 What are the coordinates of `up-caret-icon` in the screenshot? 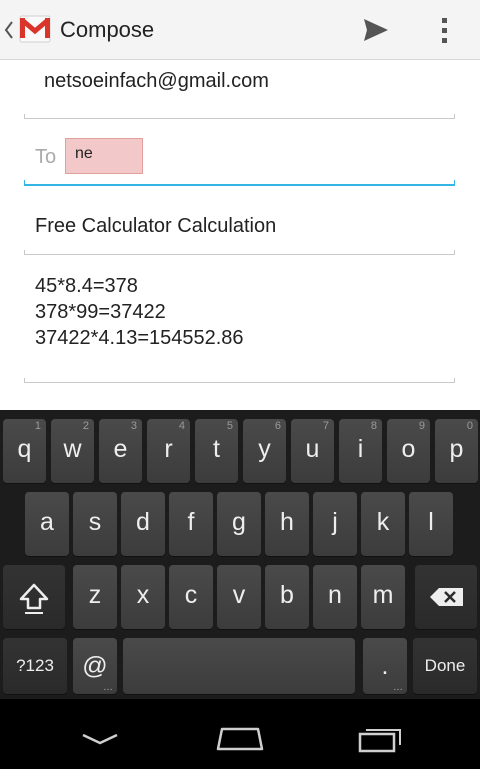 It's located at (9, 30).